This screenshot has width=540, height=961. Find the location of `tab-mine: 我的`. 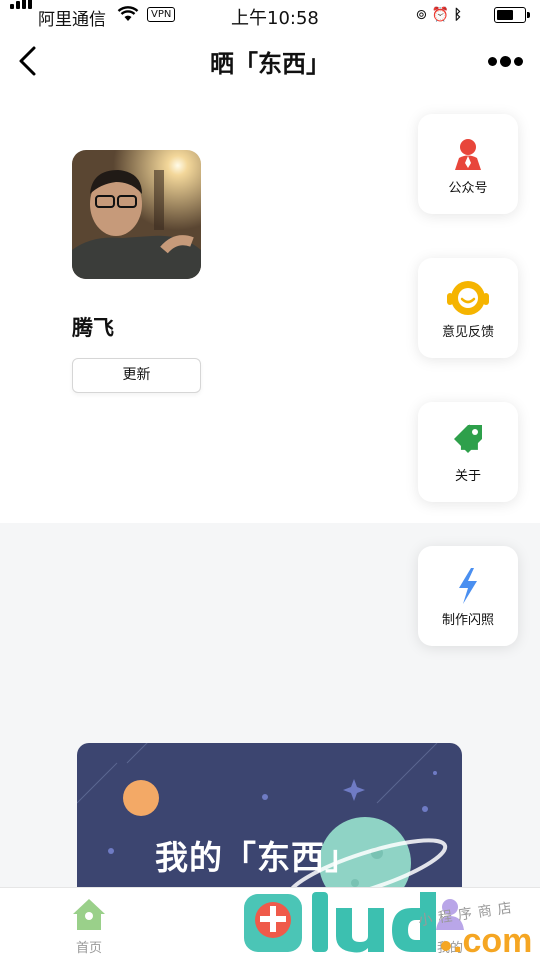

tab-mine: 我的 is located at coordinates (450, 924).